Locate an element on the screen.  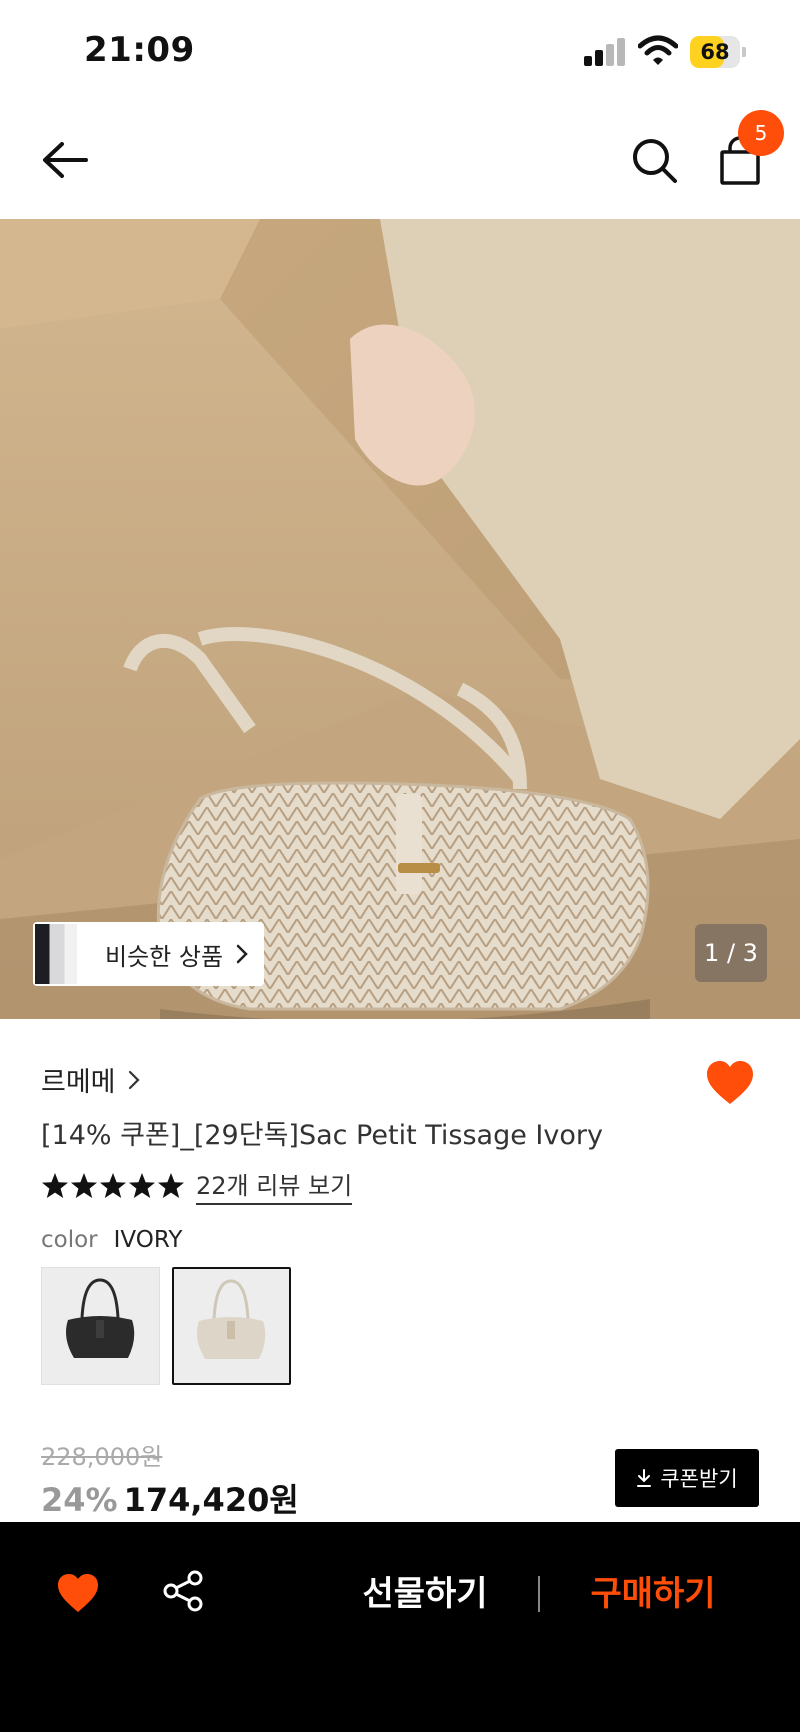
get-coupon-button: 쿠폰받기 is located at coordinates (687, 1478).